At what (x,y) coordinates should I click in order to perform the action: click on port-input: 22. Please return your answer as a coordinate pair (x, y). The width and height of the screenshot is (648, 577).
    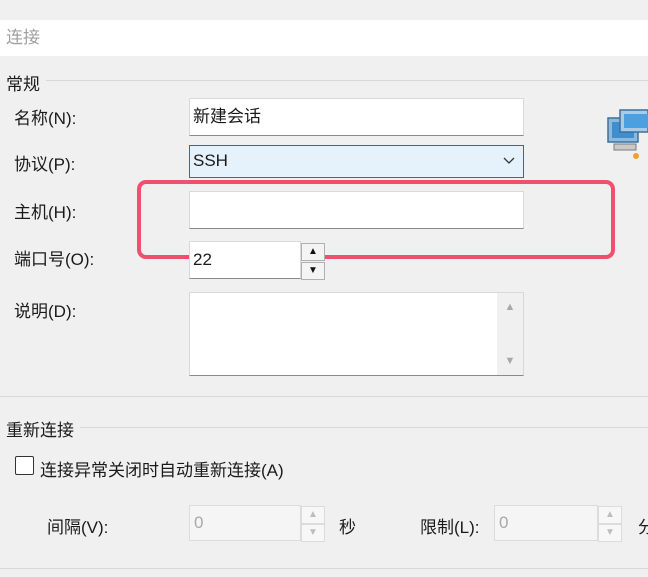
    Looking at the image, I should click on (245, 260).